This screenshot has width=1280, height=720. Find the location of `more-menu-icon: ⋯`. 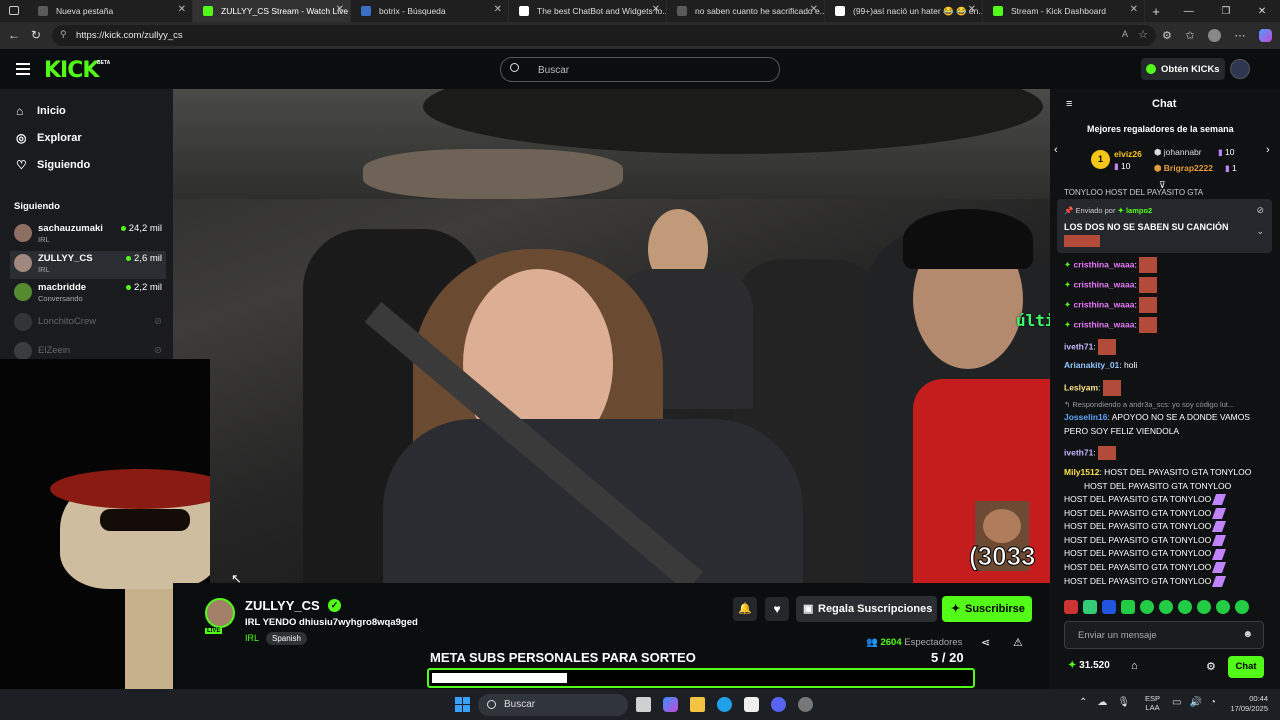

more-menu-icon: ⋯ is located at coordinates (1240, 35).